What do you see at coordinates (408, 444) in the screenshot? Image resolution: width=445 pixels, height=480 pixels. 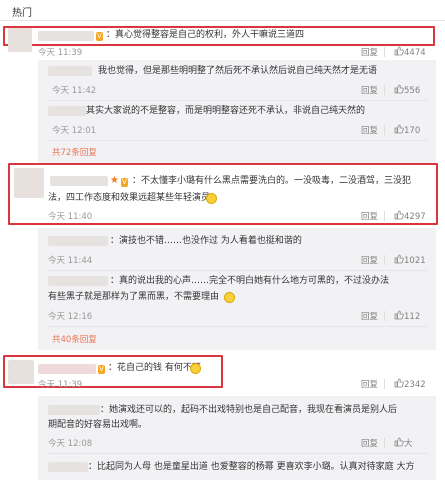 I see `like-count: 大` at bounding box center [408, 444].